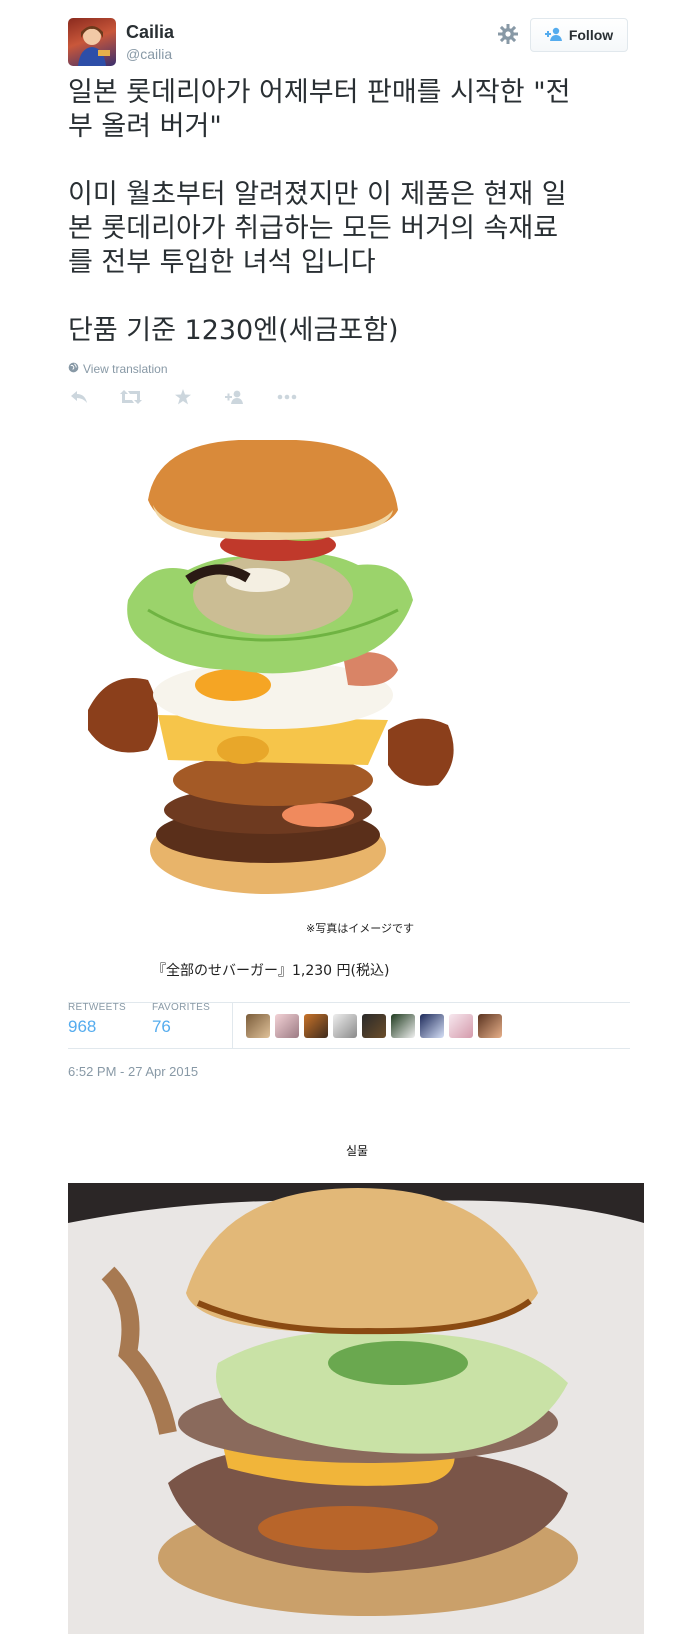 This screenshot has width=676, height=1651. Describe the element at coordinates (125, 369) in the screenshot. I see `view-translation-label: View translation` at that location.